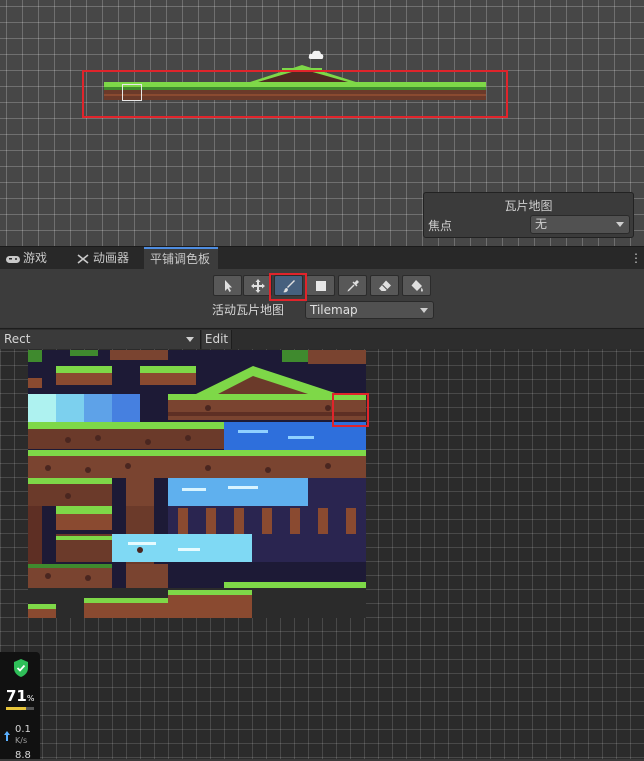 The height and width of the screenshot is (761, 644). What do you see at coordinates (580, 224) in the screenshot?
I see `focus-dropdown: 无` at bounding box center [580, 224].